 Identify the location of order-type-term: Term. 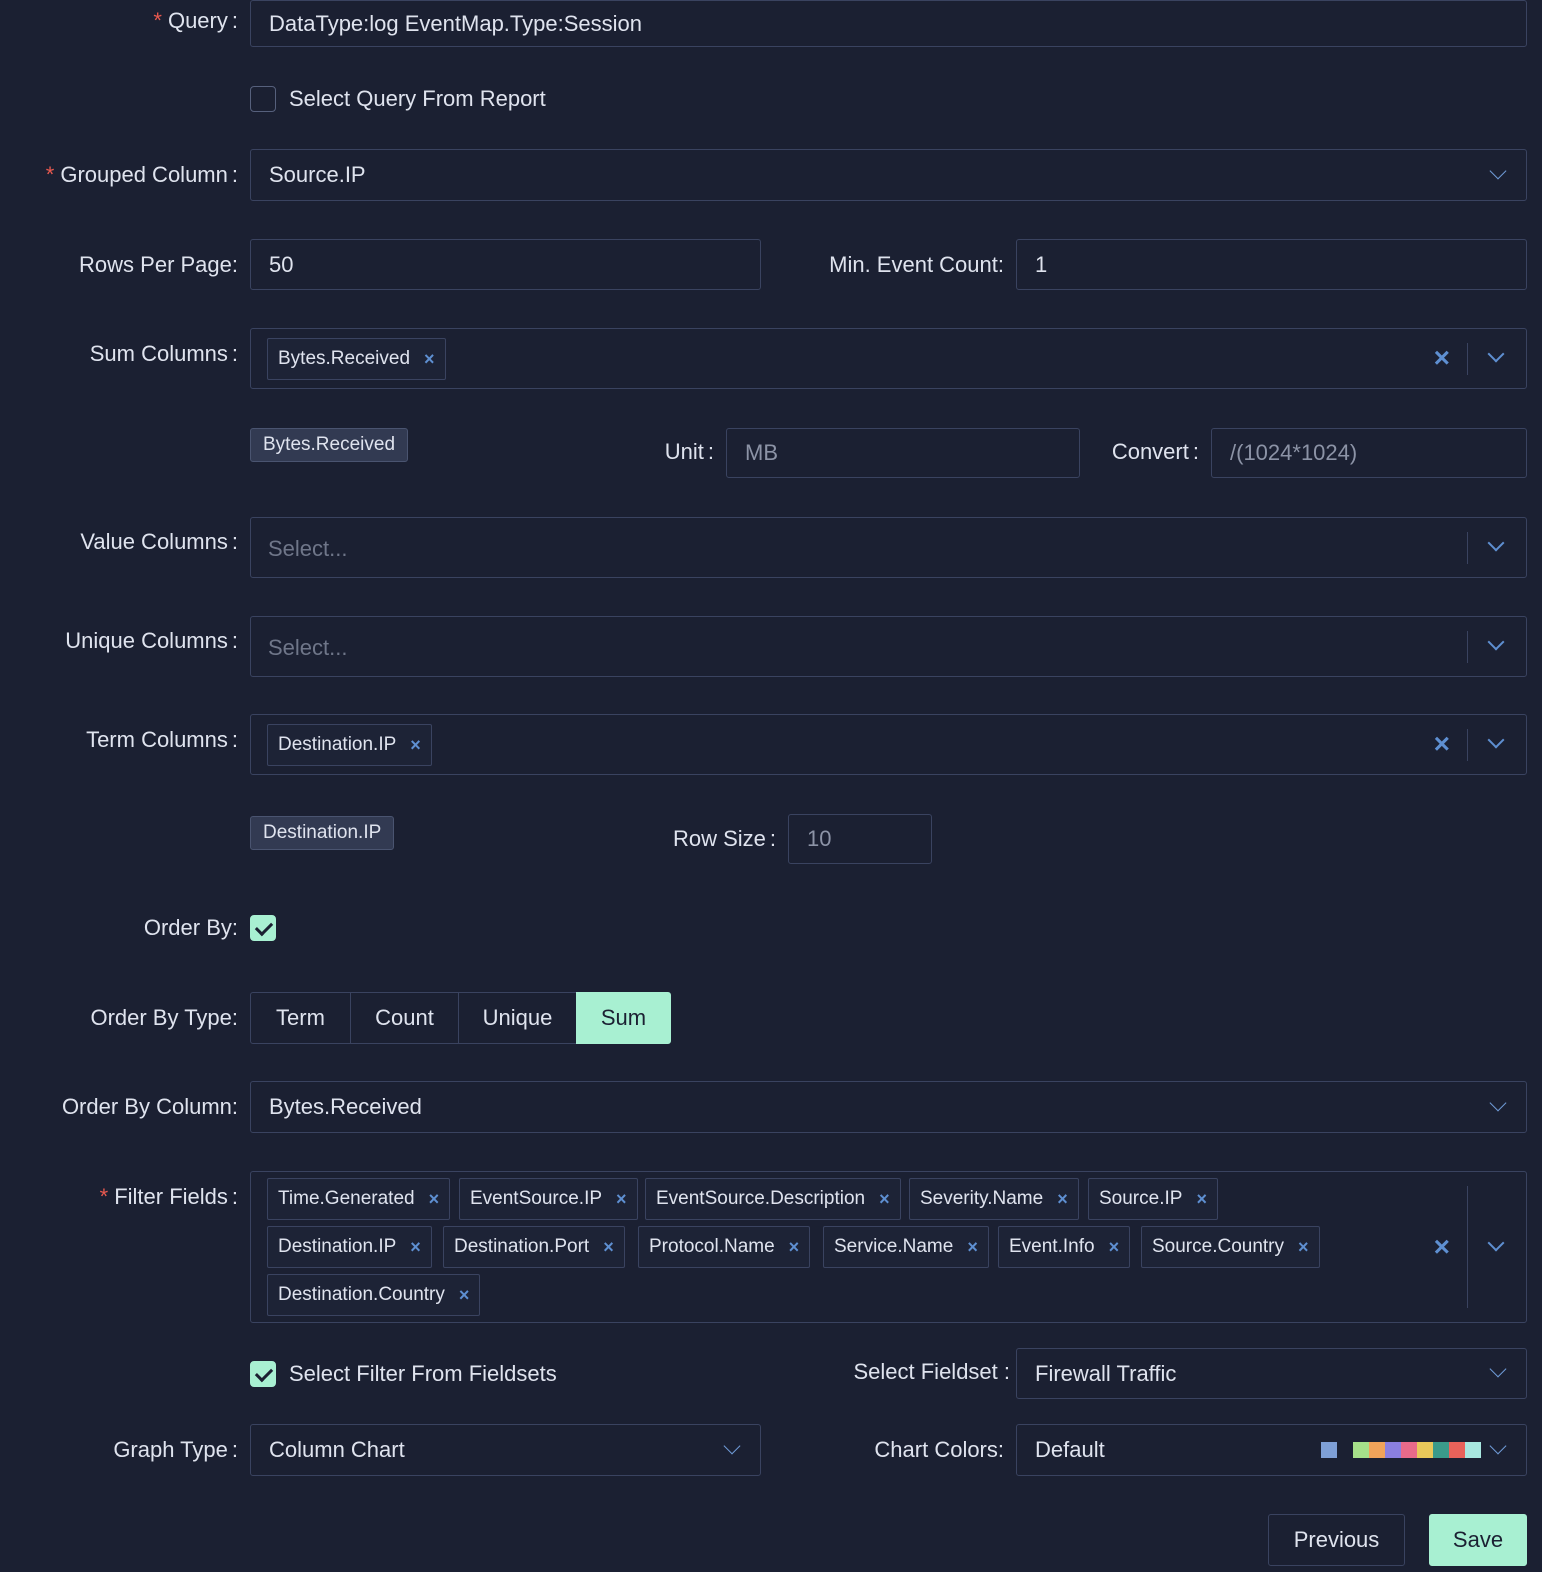
(300, 1018).